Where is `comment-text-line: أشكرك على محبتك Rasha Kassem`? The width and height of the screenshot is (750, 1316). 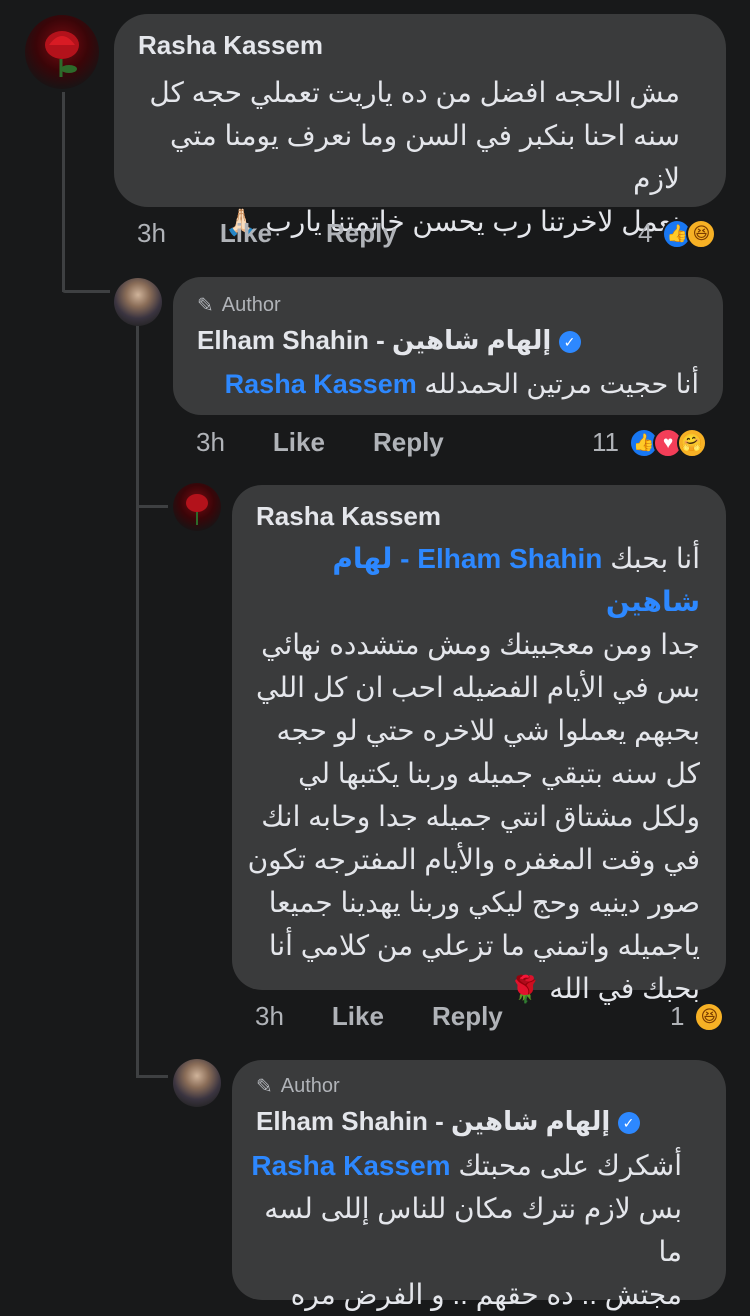 comment-text-line: أشكرك على محبتك Rasha Kassem is located at coordinates (462, 1165).